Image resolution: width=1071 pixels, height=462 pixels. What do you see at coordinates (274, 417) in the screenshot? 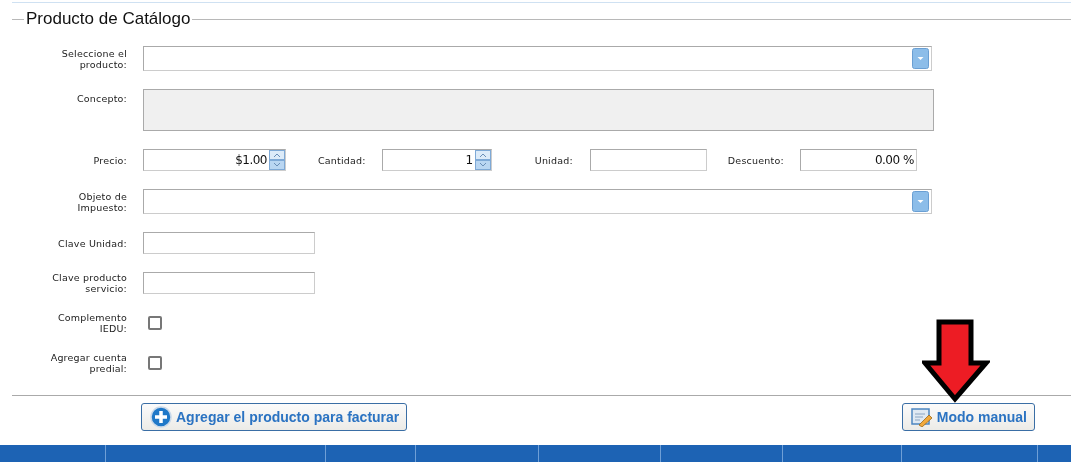
I see `add-product-button: Agregar el producto para facturar` at bounding box center [274, 417].